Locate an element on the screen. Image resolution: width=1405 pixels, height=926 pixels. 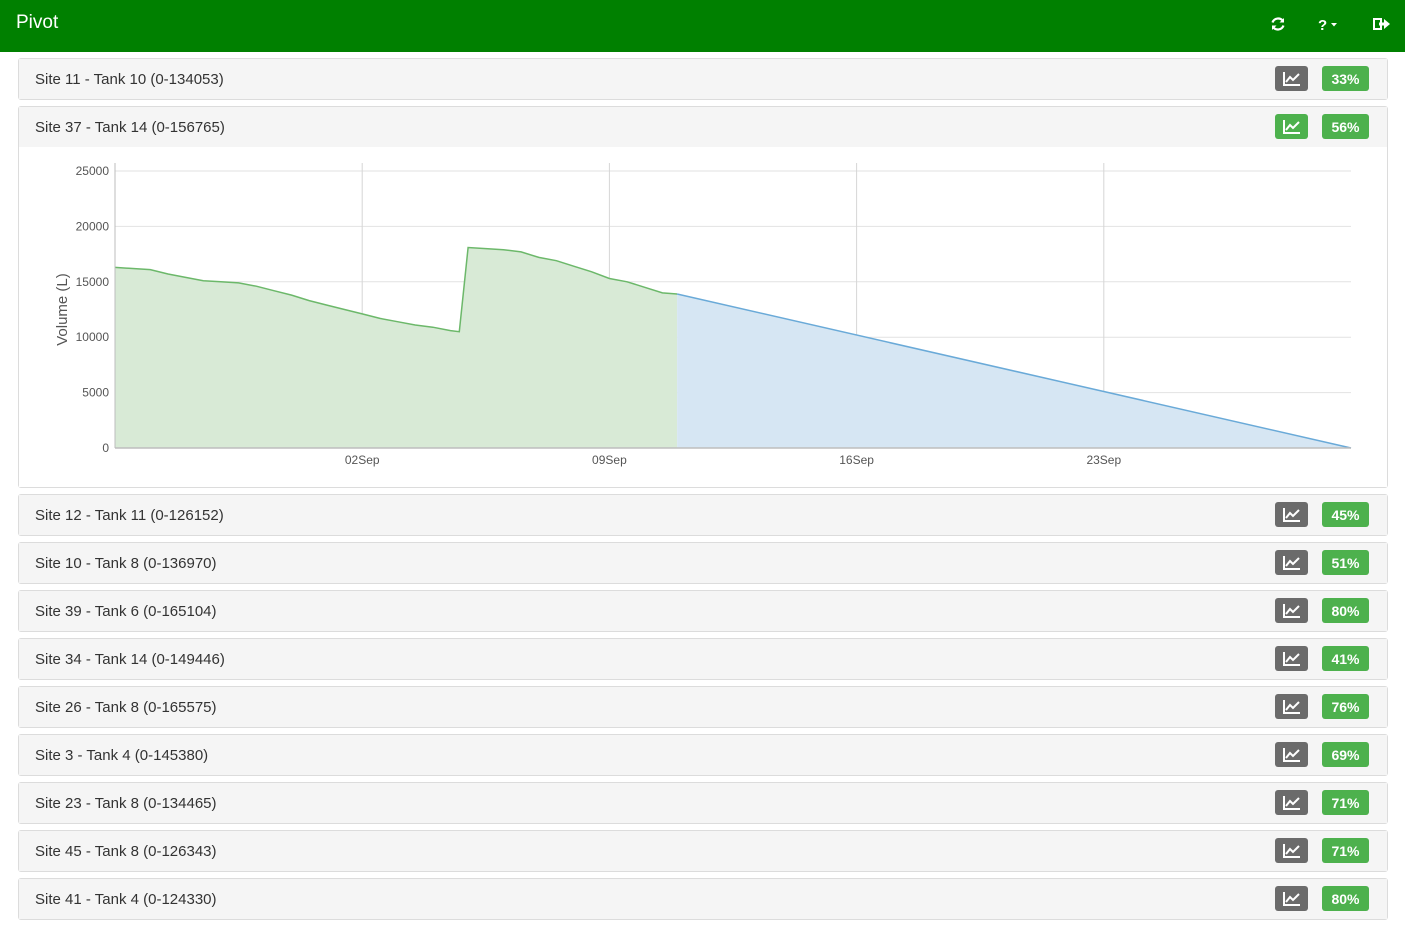
x-tick-label: 02Sep is located at coordinates (362, 460).